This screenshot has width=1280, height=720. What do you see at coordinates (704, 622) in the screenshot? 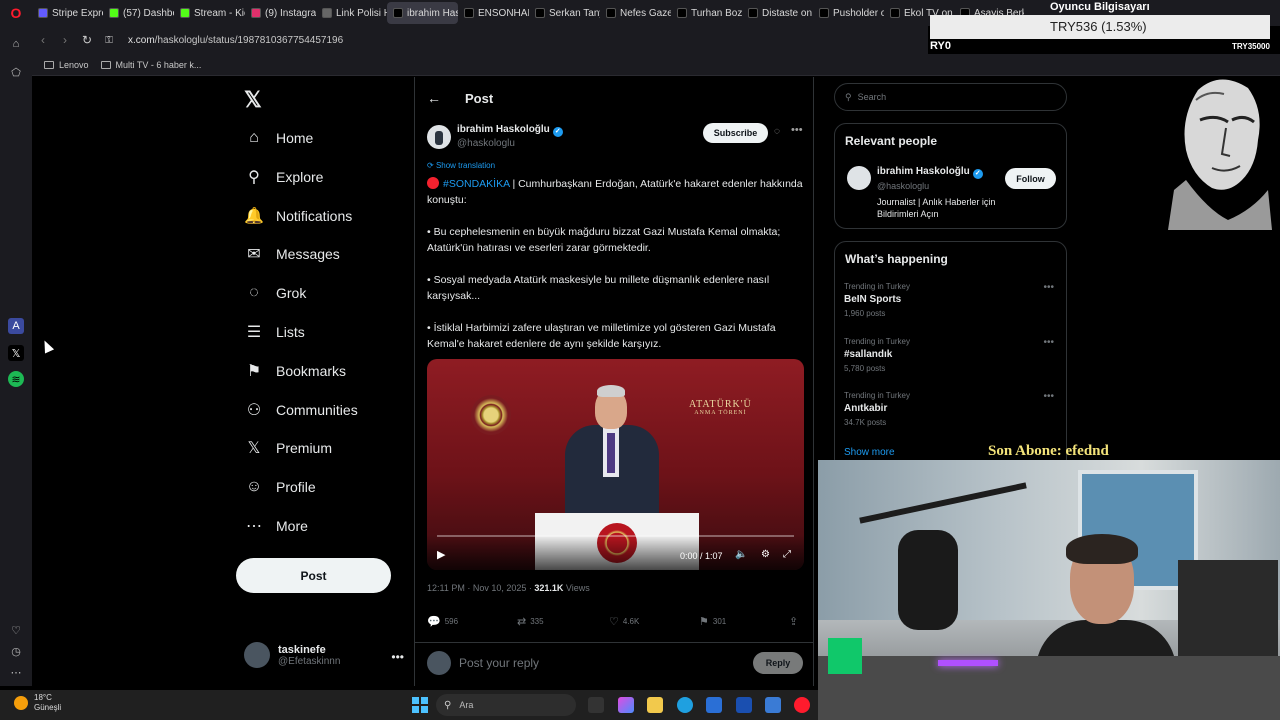
I see `bookmark-icon: ⚑` at bounding box center [704, 622].